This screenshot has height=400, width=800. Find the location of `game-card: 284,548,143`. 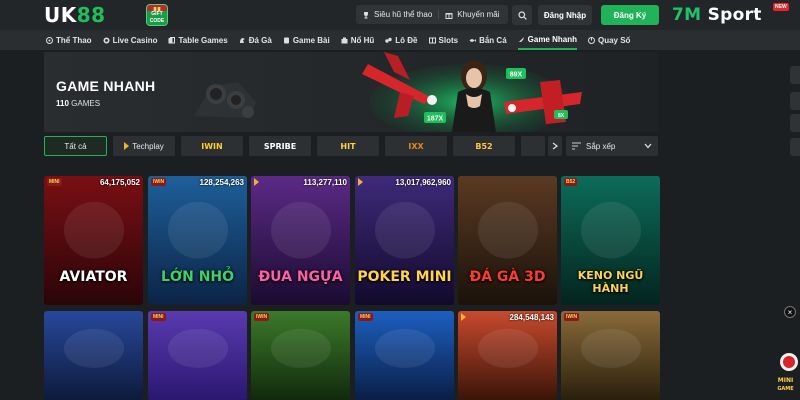

game-card: 284,548,143 is located at coordinates (507, 355).